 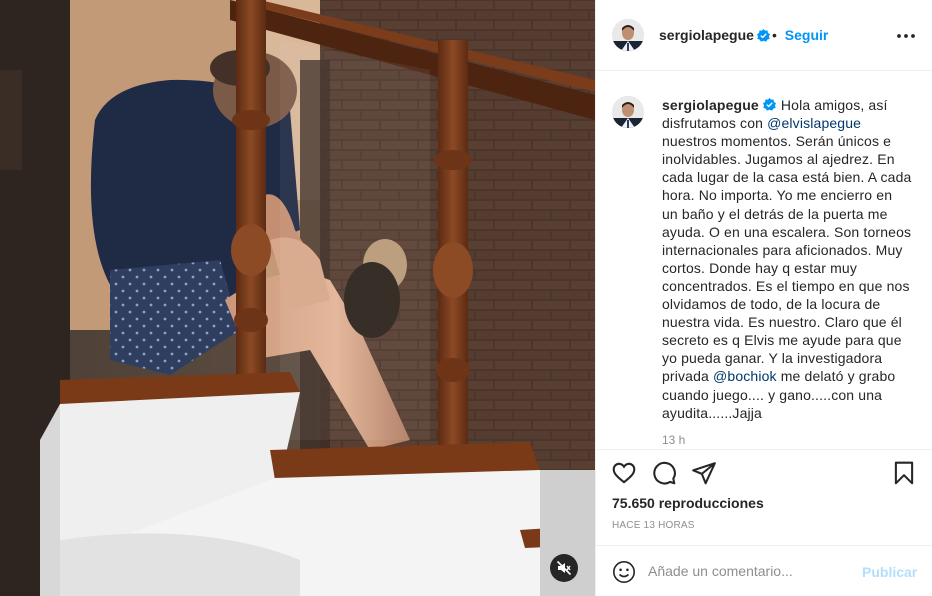 I want to click on publish-button: Publicar, so click(x=889, y=572).